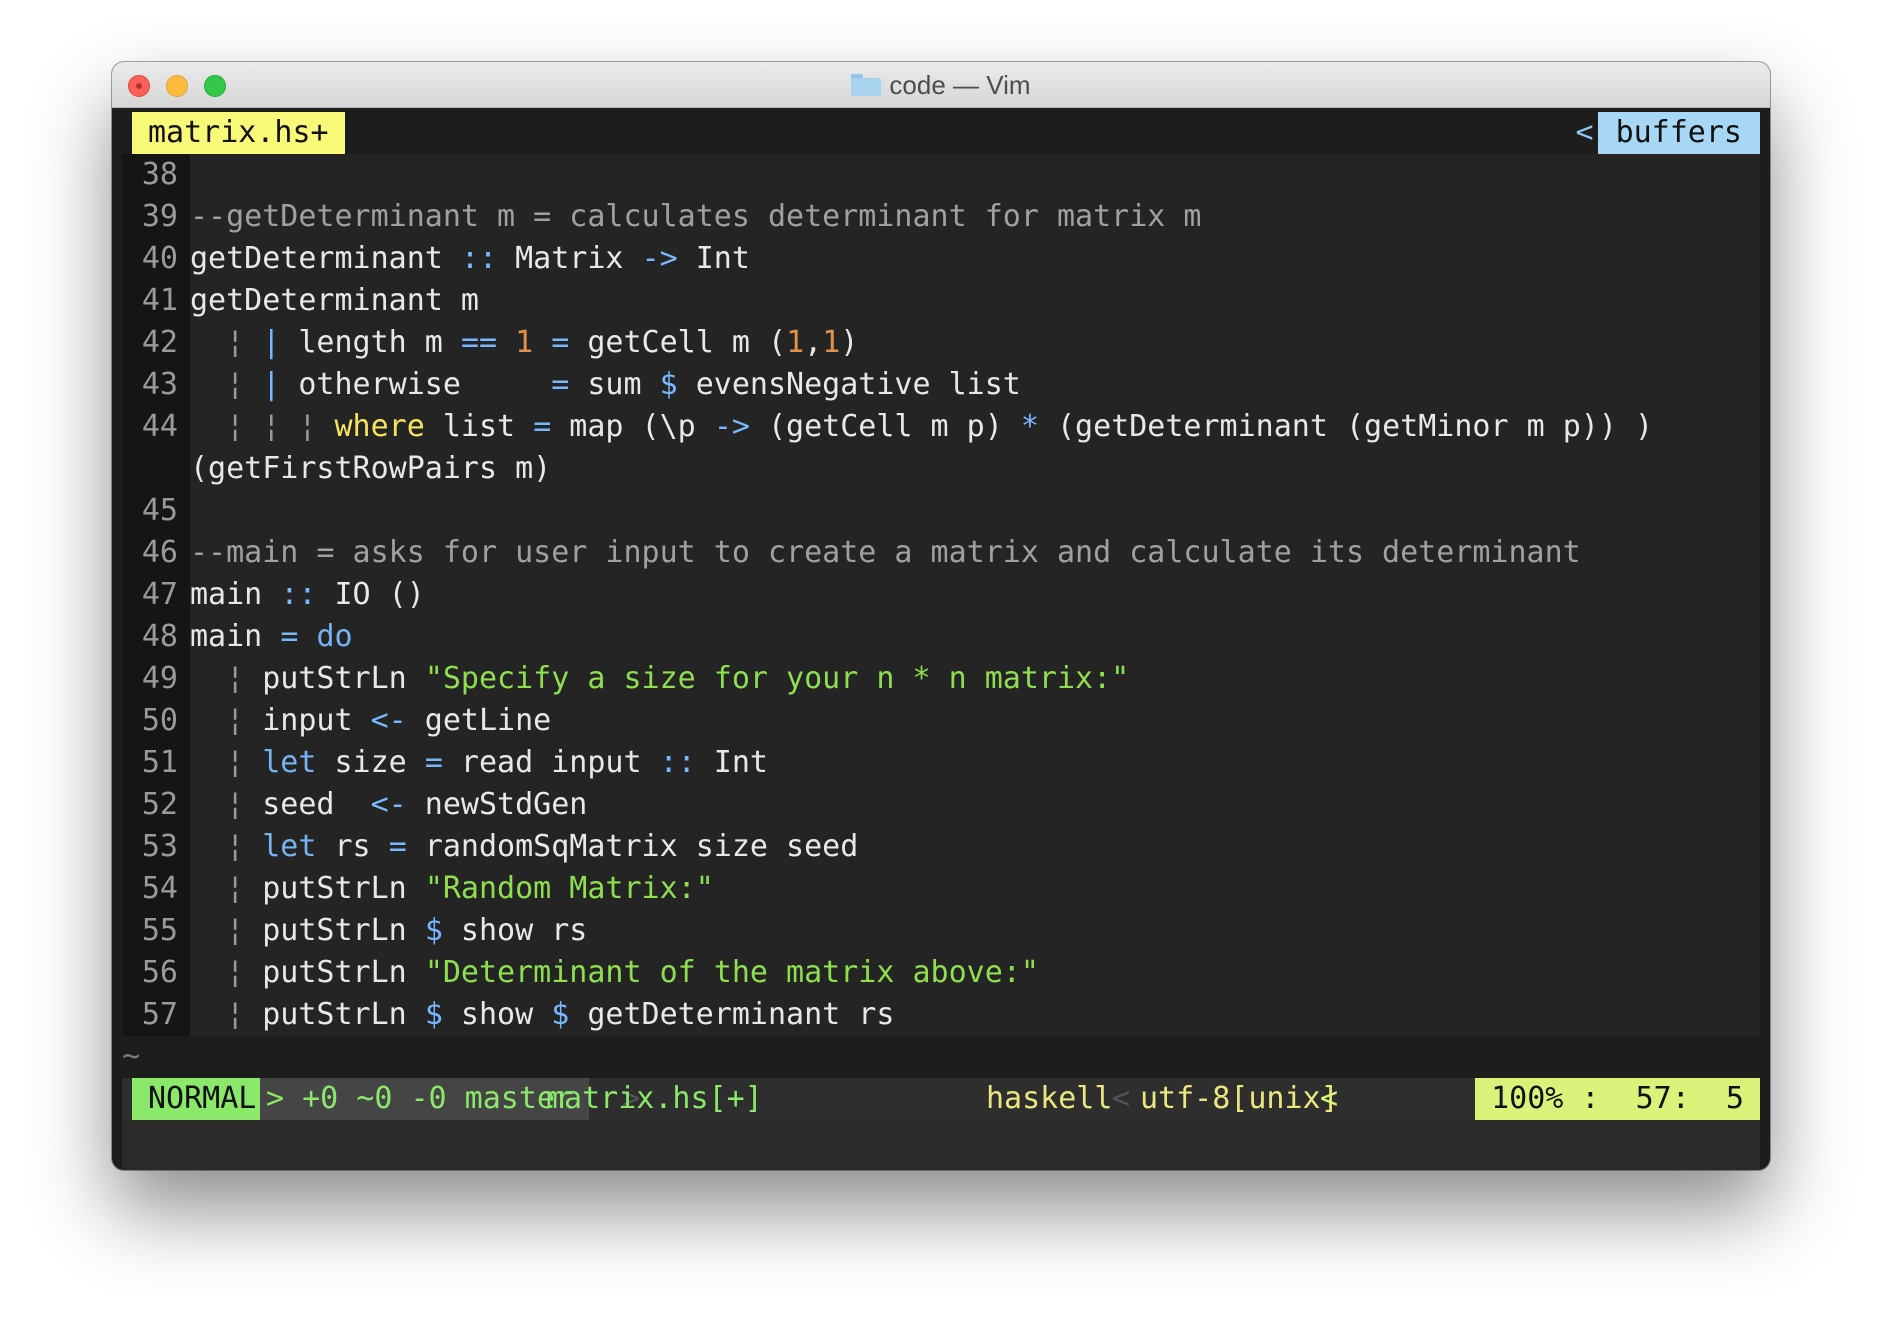 The image size is (1882, 1332). Describe the element at coordinates (497, 762) in the screenshot. I see `code-text: ¦ let size = read input :: Int` at that location.